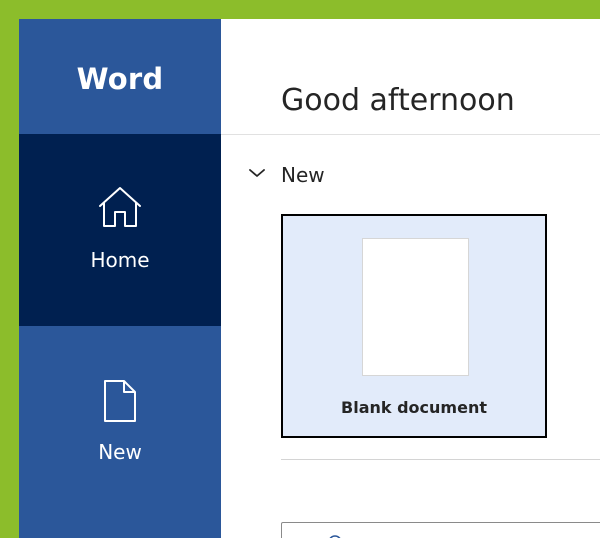  I want to click on section-divider, so click(440, 459).